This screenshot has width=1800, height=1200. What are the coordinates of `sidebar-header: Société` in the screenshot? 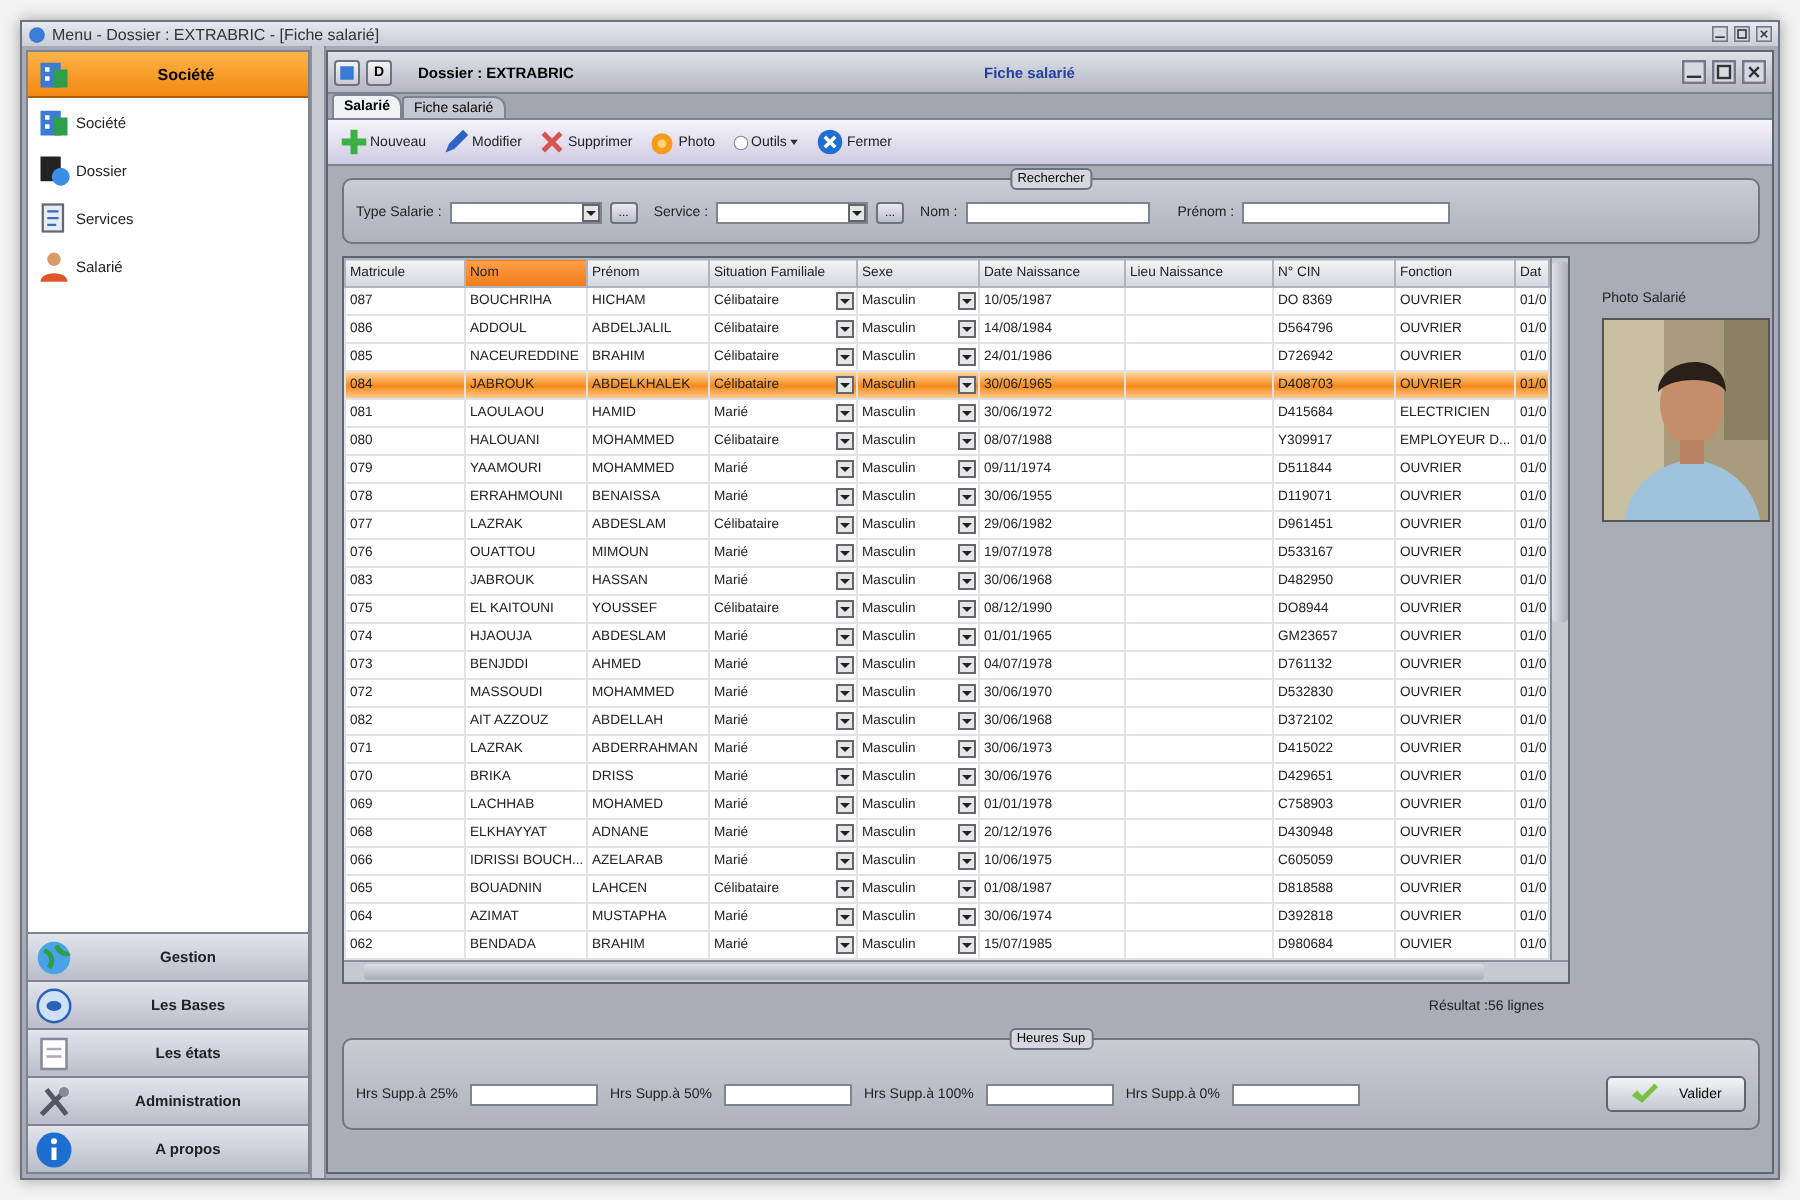 It's located at (168, 75).